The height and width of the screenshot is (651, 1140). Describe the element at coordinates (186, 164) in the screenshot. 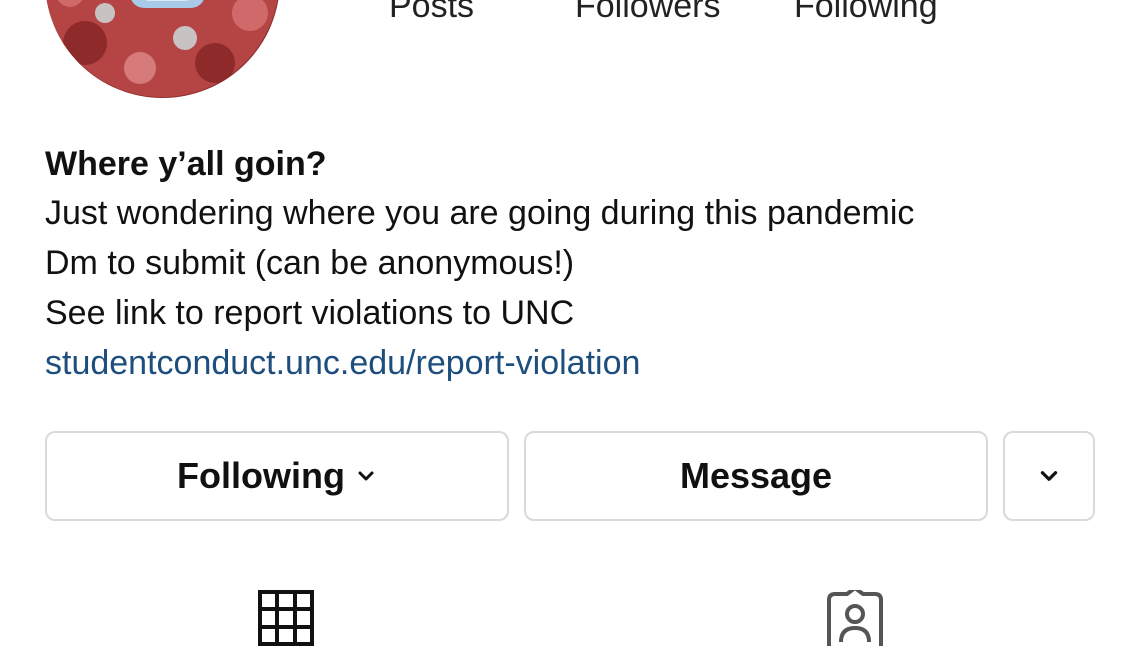

I see `profile-name: Where y’all goin?` at that location.